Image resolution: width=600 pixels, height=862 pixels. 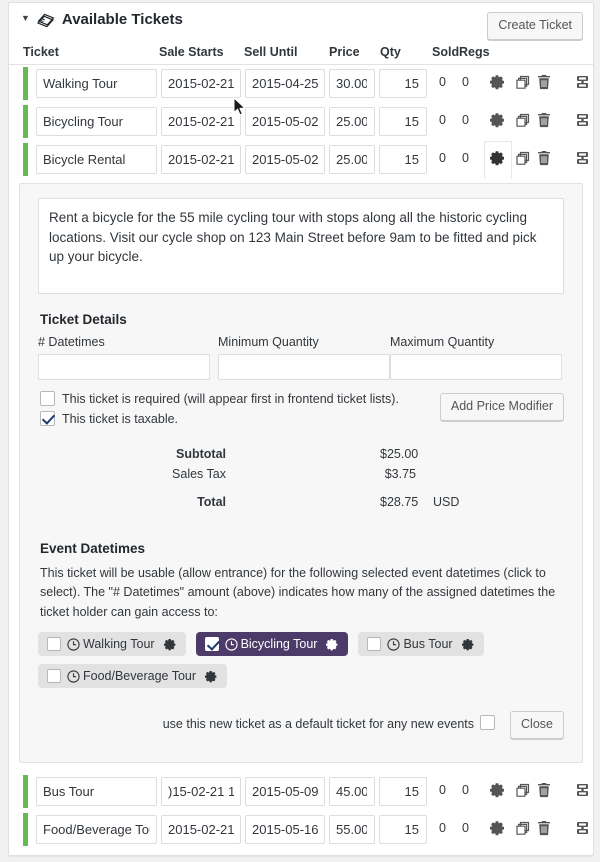 What do you see at coordinates (304, 367) in the screenshot?
I see `min-quantity-input` at bounding box center [304, 367].